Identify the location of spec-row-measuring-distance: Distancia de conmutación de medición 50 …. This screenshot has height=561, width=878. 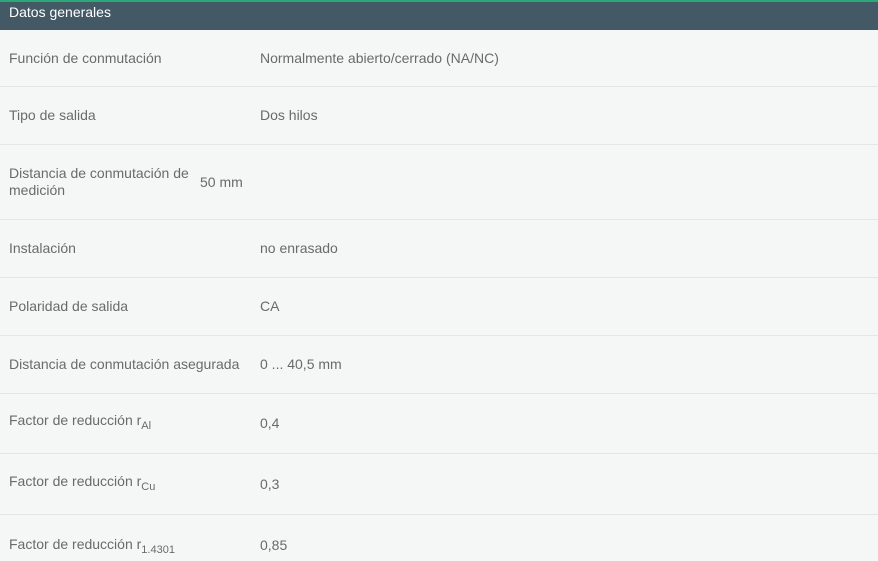
(439, 182).